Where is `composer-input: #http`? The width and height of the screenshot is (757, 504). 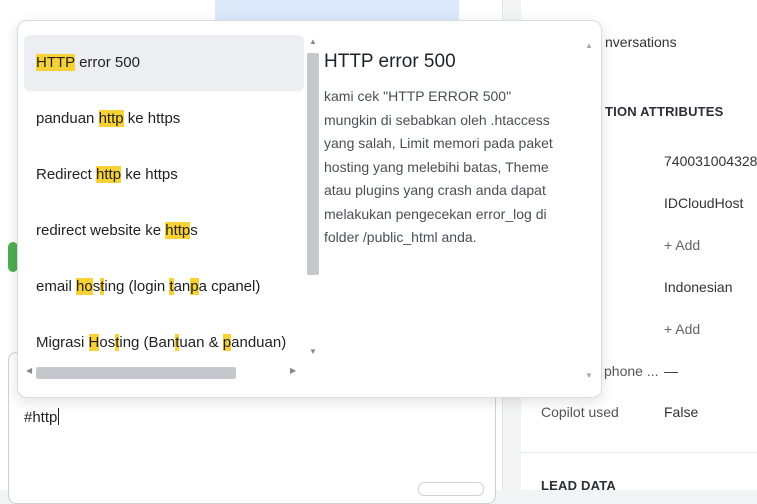 composer-input: #http is located at coordinates (42, 417).